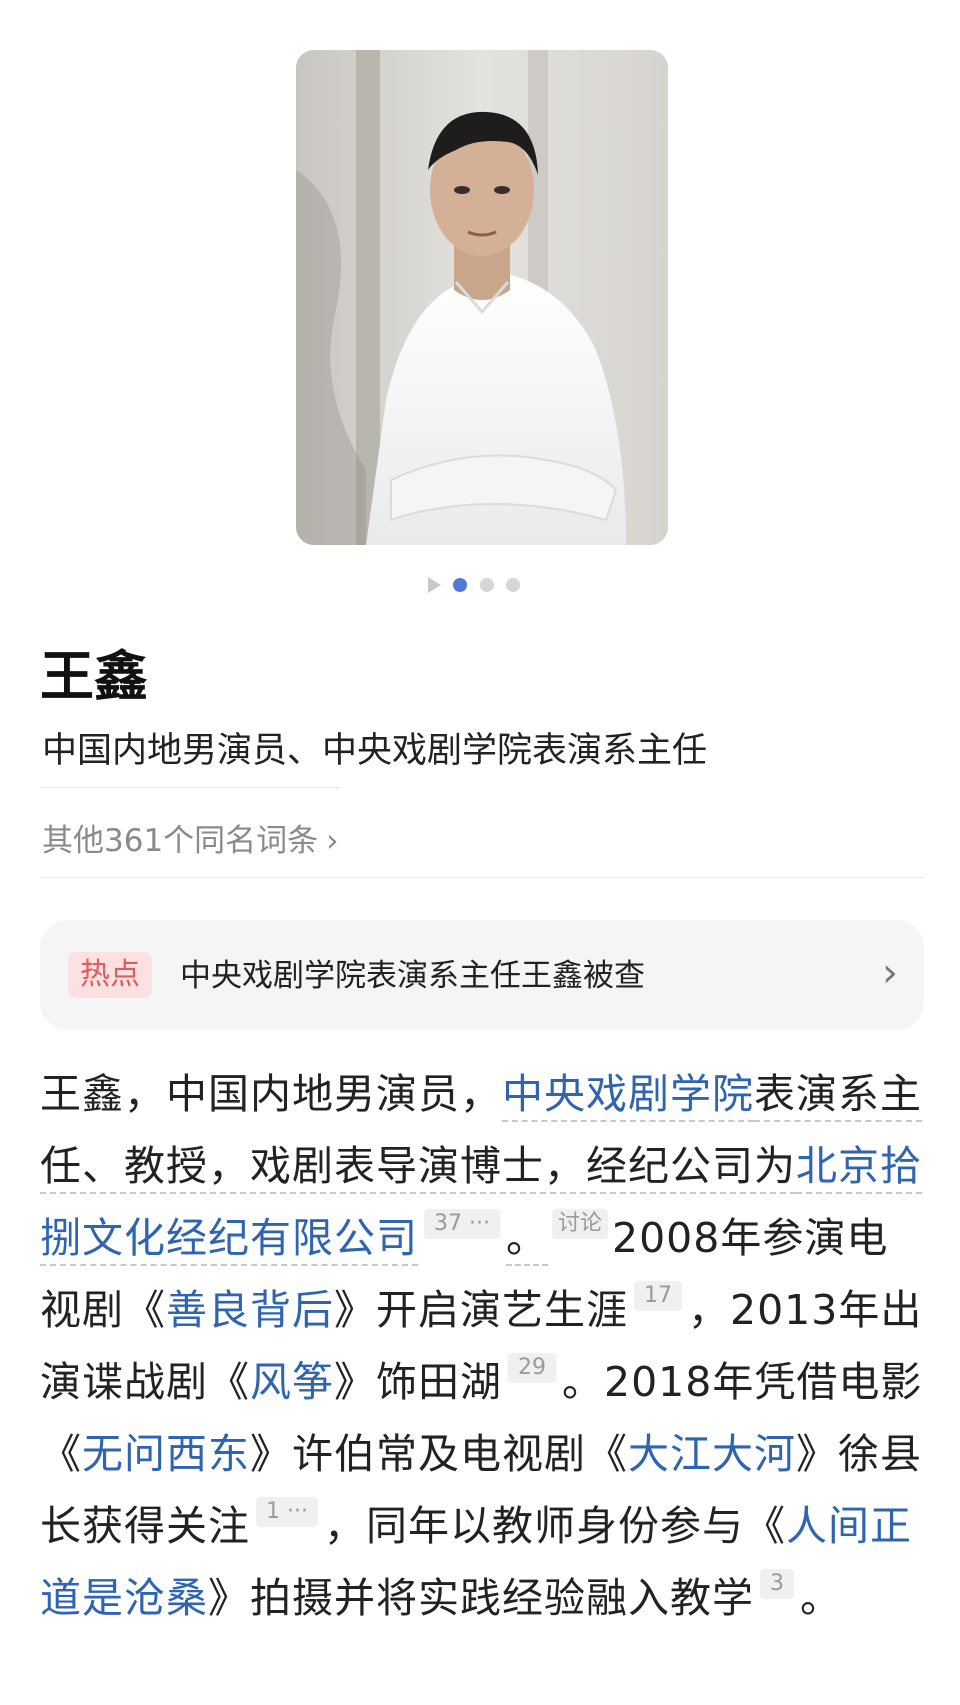 The width and height of the screenshot is (960, 1705). I want to click on reference-badge: 17, so click(658, 1296).